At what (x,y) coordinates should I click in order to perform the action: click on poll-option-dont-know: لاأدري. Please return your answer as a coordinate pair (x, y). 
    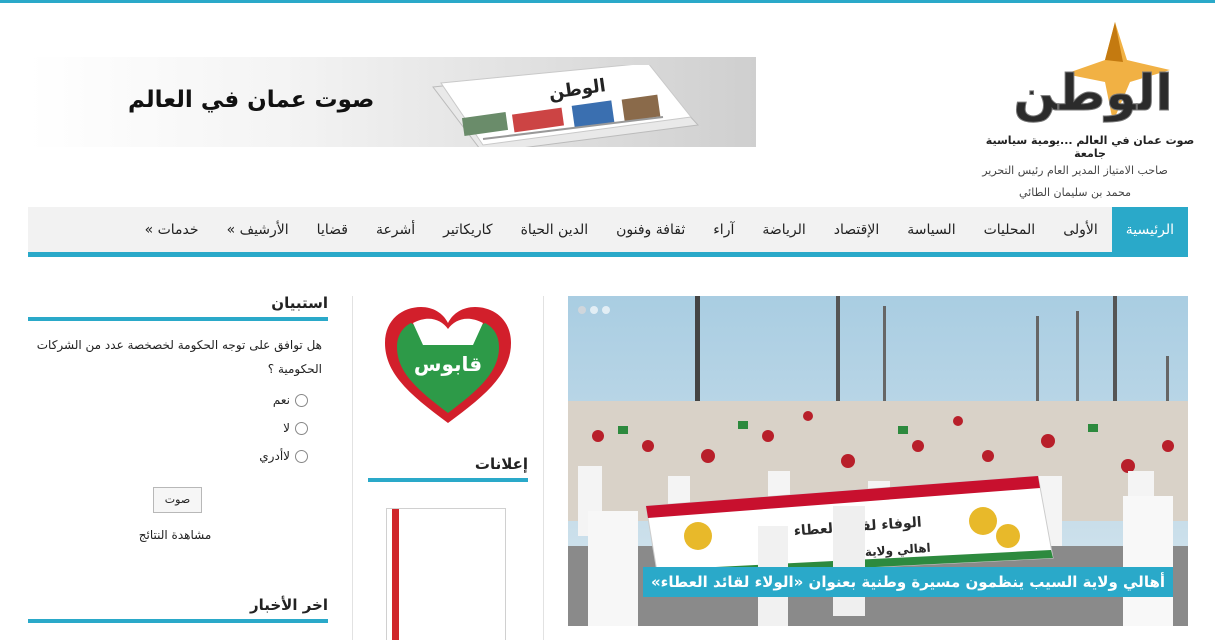
    Looking at the image, I should click on (254, 456).